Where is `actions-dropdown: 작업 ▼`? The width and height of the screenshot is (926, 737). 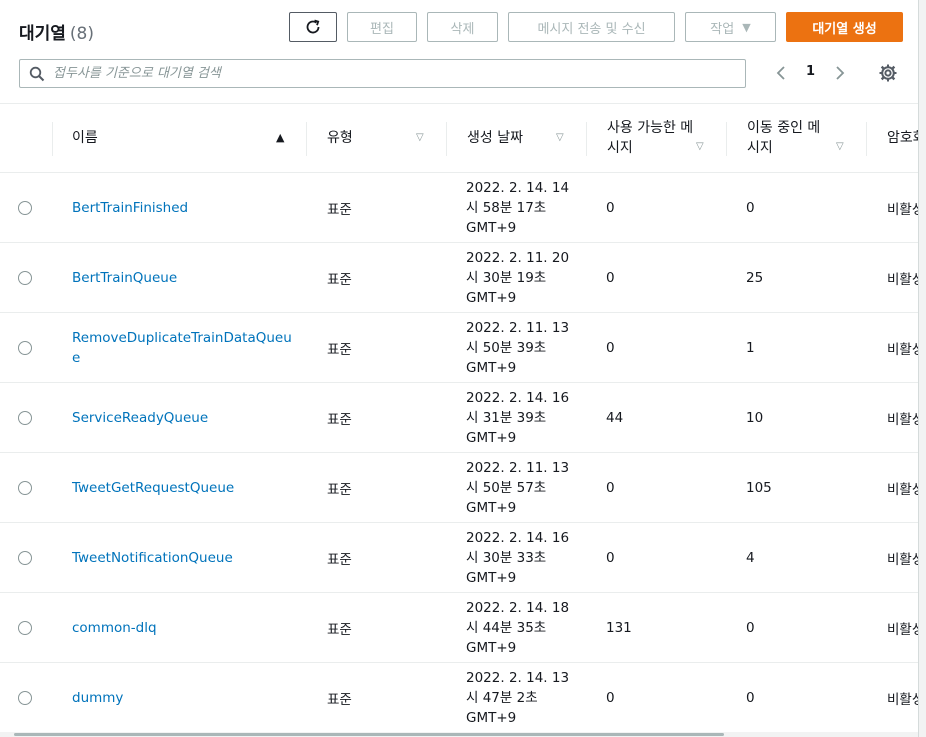 actions-dropdown: 작업 ▼ is located at coordinates (730, 27).